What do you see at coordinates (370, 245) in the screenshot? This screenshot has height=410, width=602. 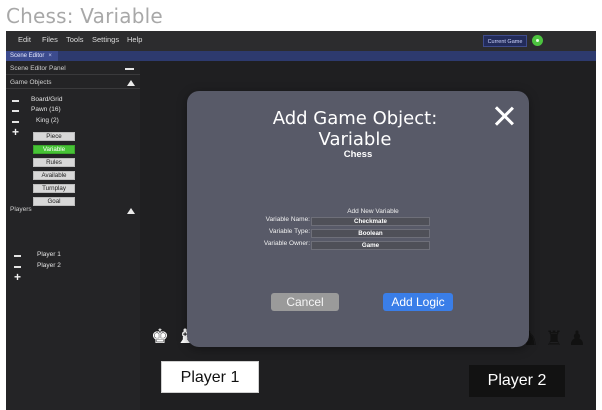 I see `variable-owner-select: Game` at bounding box center [370, 245].